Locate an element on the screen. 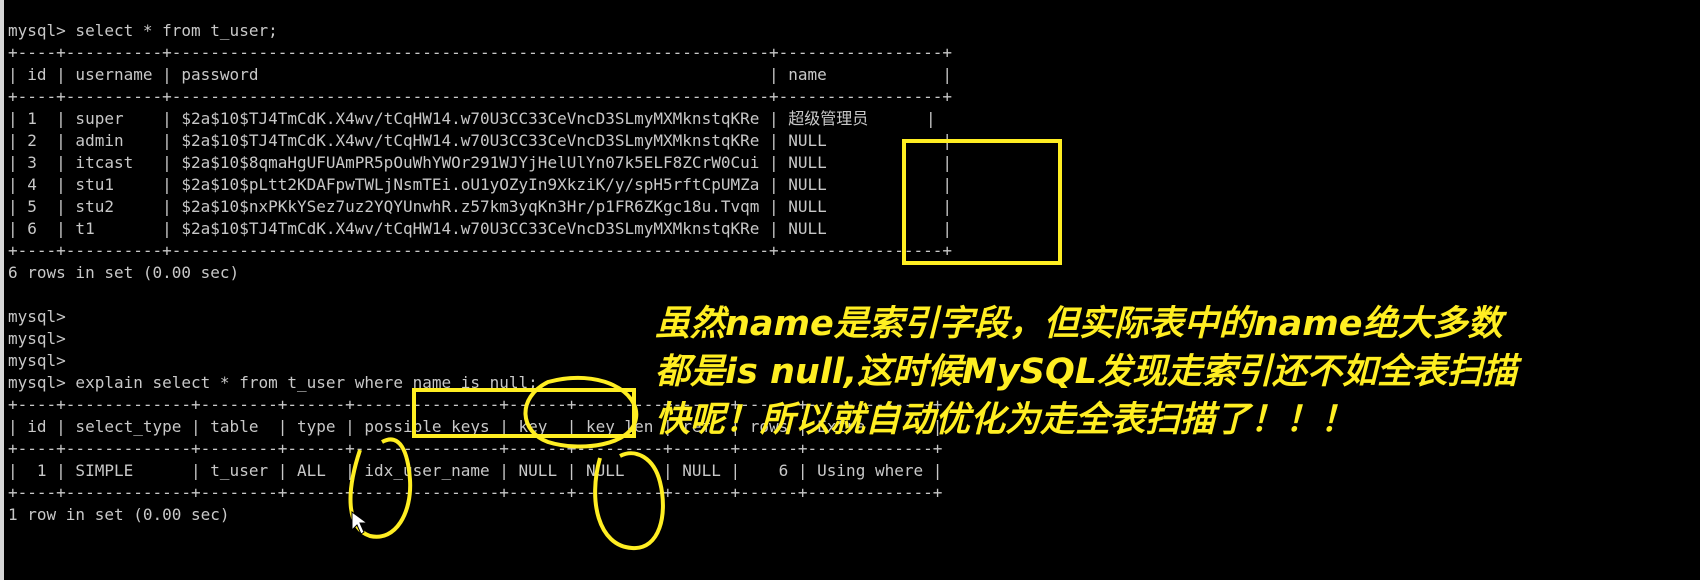 The image size is (1700, 580). annotation-line: 都是is null,这时候MySQL发现走索引还不如全表扫描 is located at coordinates (1086, 372).